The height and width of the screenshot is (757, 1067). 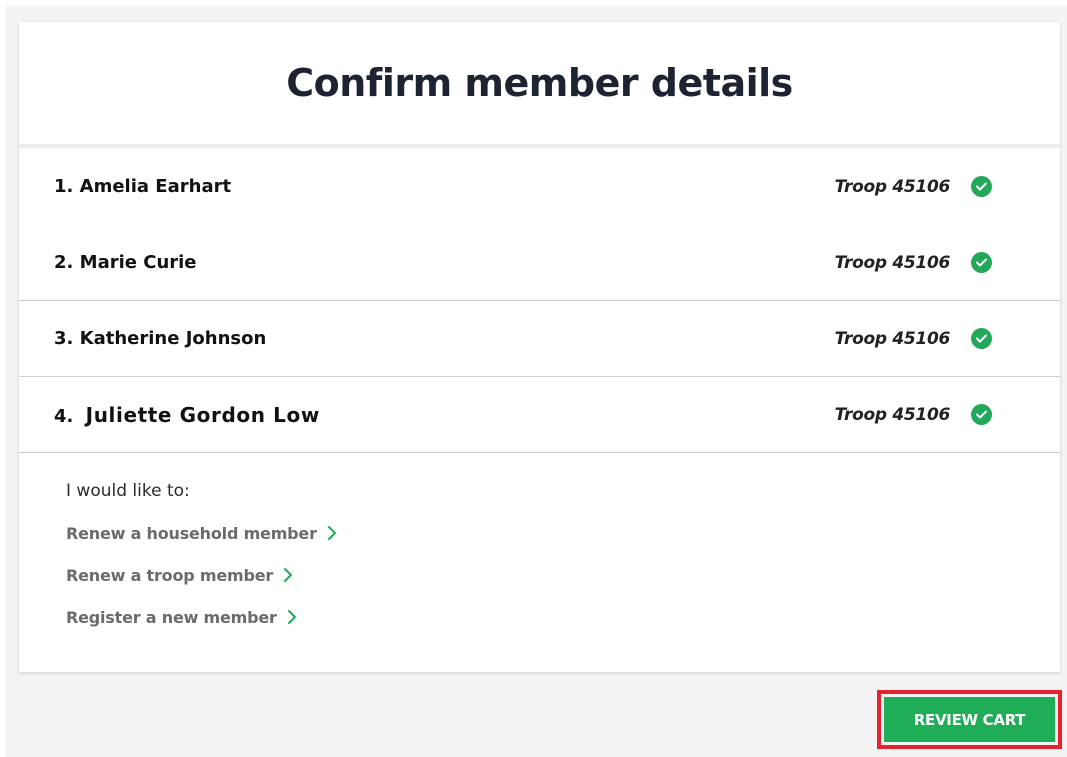 What do you see at coordinates (64, 186) in the screenshot?
I see `member-number: 1.` at bounding box center [64, 186].